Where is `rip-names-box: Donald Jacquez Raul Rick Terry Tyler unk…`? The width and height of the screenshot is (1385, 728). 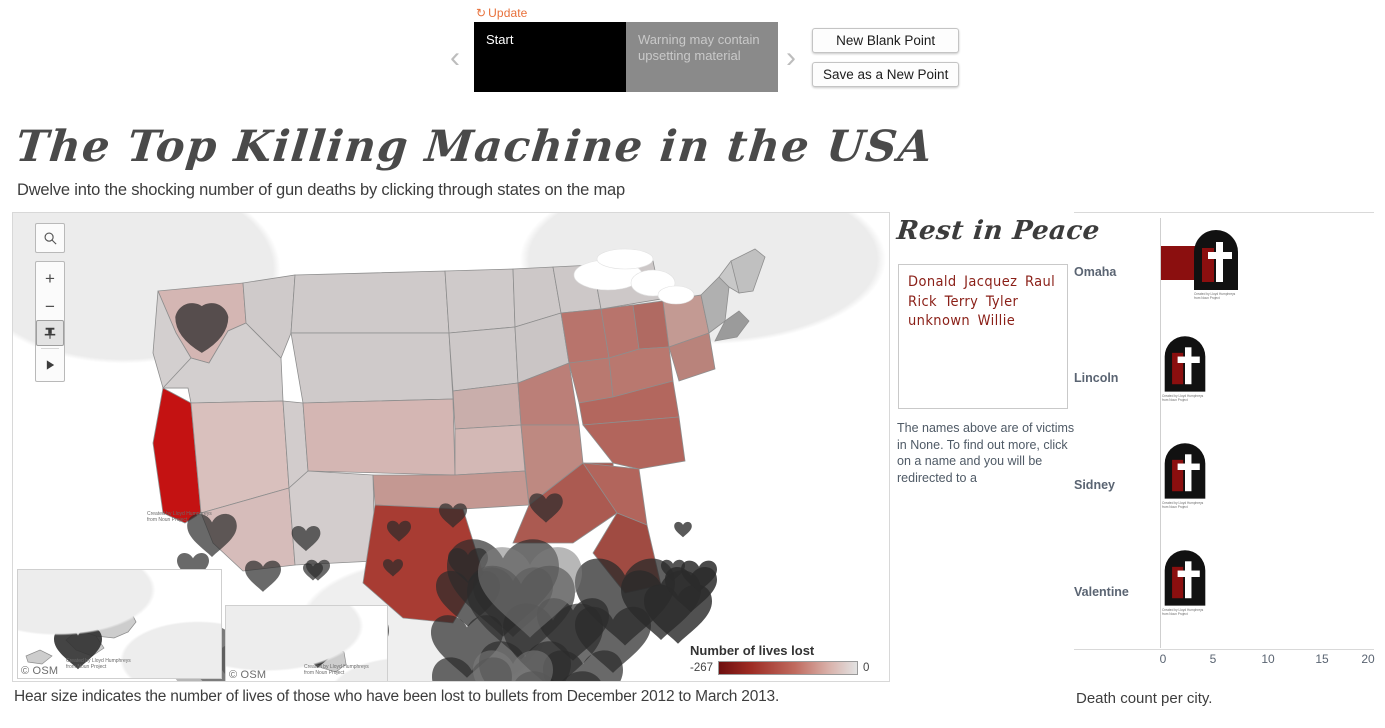
rip-names-box: Donald Jacquez Raul Rick Terry Tyler unk… is located at coordinates (983, 336).